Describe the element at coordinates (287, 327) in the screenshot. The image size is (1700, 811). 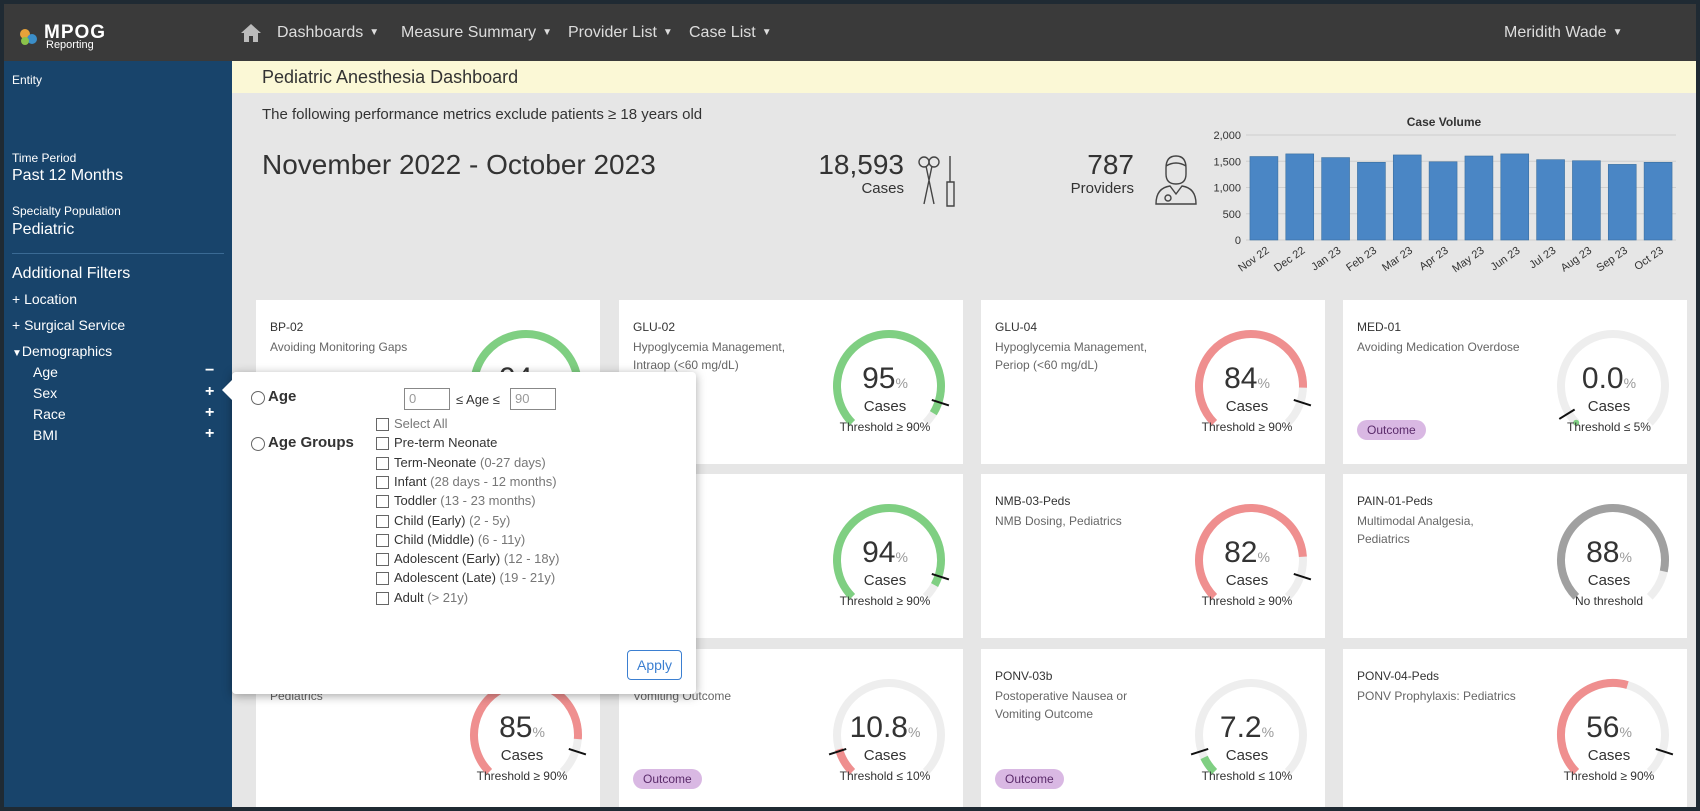
I see `measure-code: BP-02` at that location.